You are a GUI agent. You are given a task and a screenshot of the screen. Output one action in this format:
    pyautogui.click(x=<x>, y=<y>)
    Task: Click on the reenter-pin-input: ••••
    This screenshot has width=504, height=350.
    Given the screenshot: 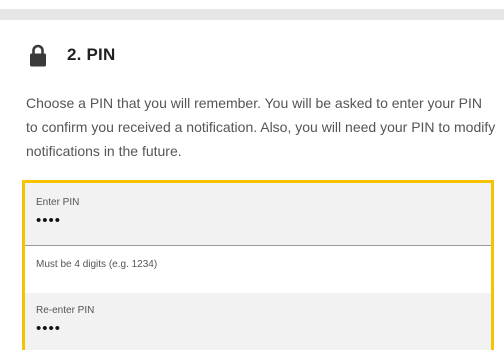 What is the action you would take?
    pyautogui.click(x=263, y=329)
    